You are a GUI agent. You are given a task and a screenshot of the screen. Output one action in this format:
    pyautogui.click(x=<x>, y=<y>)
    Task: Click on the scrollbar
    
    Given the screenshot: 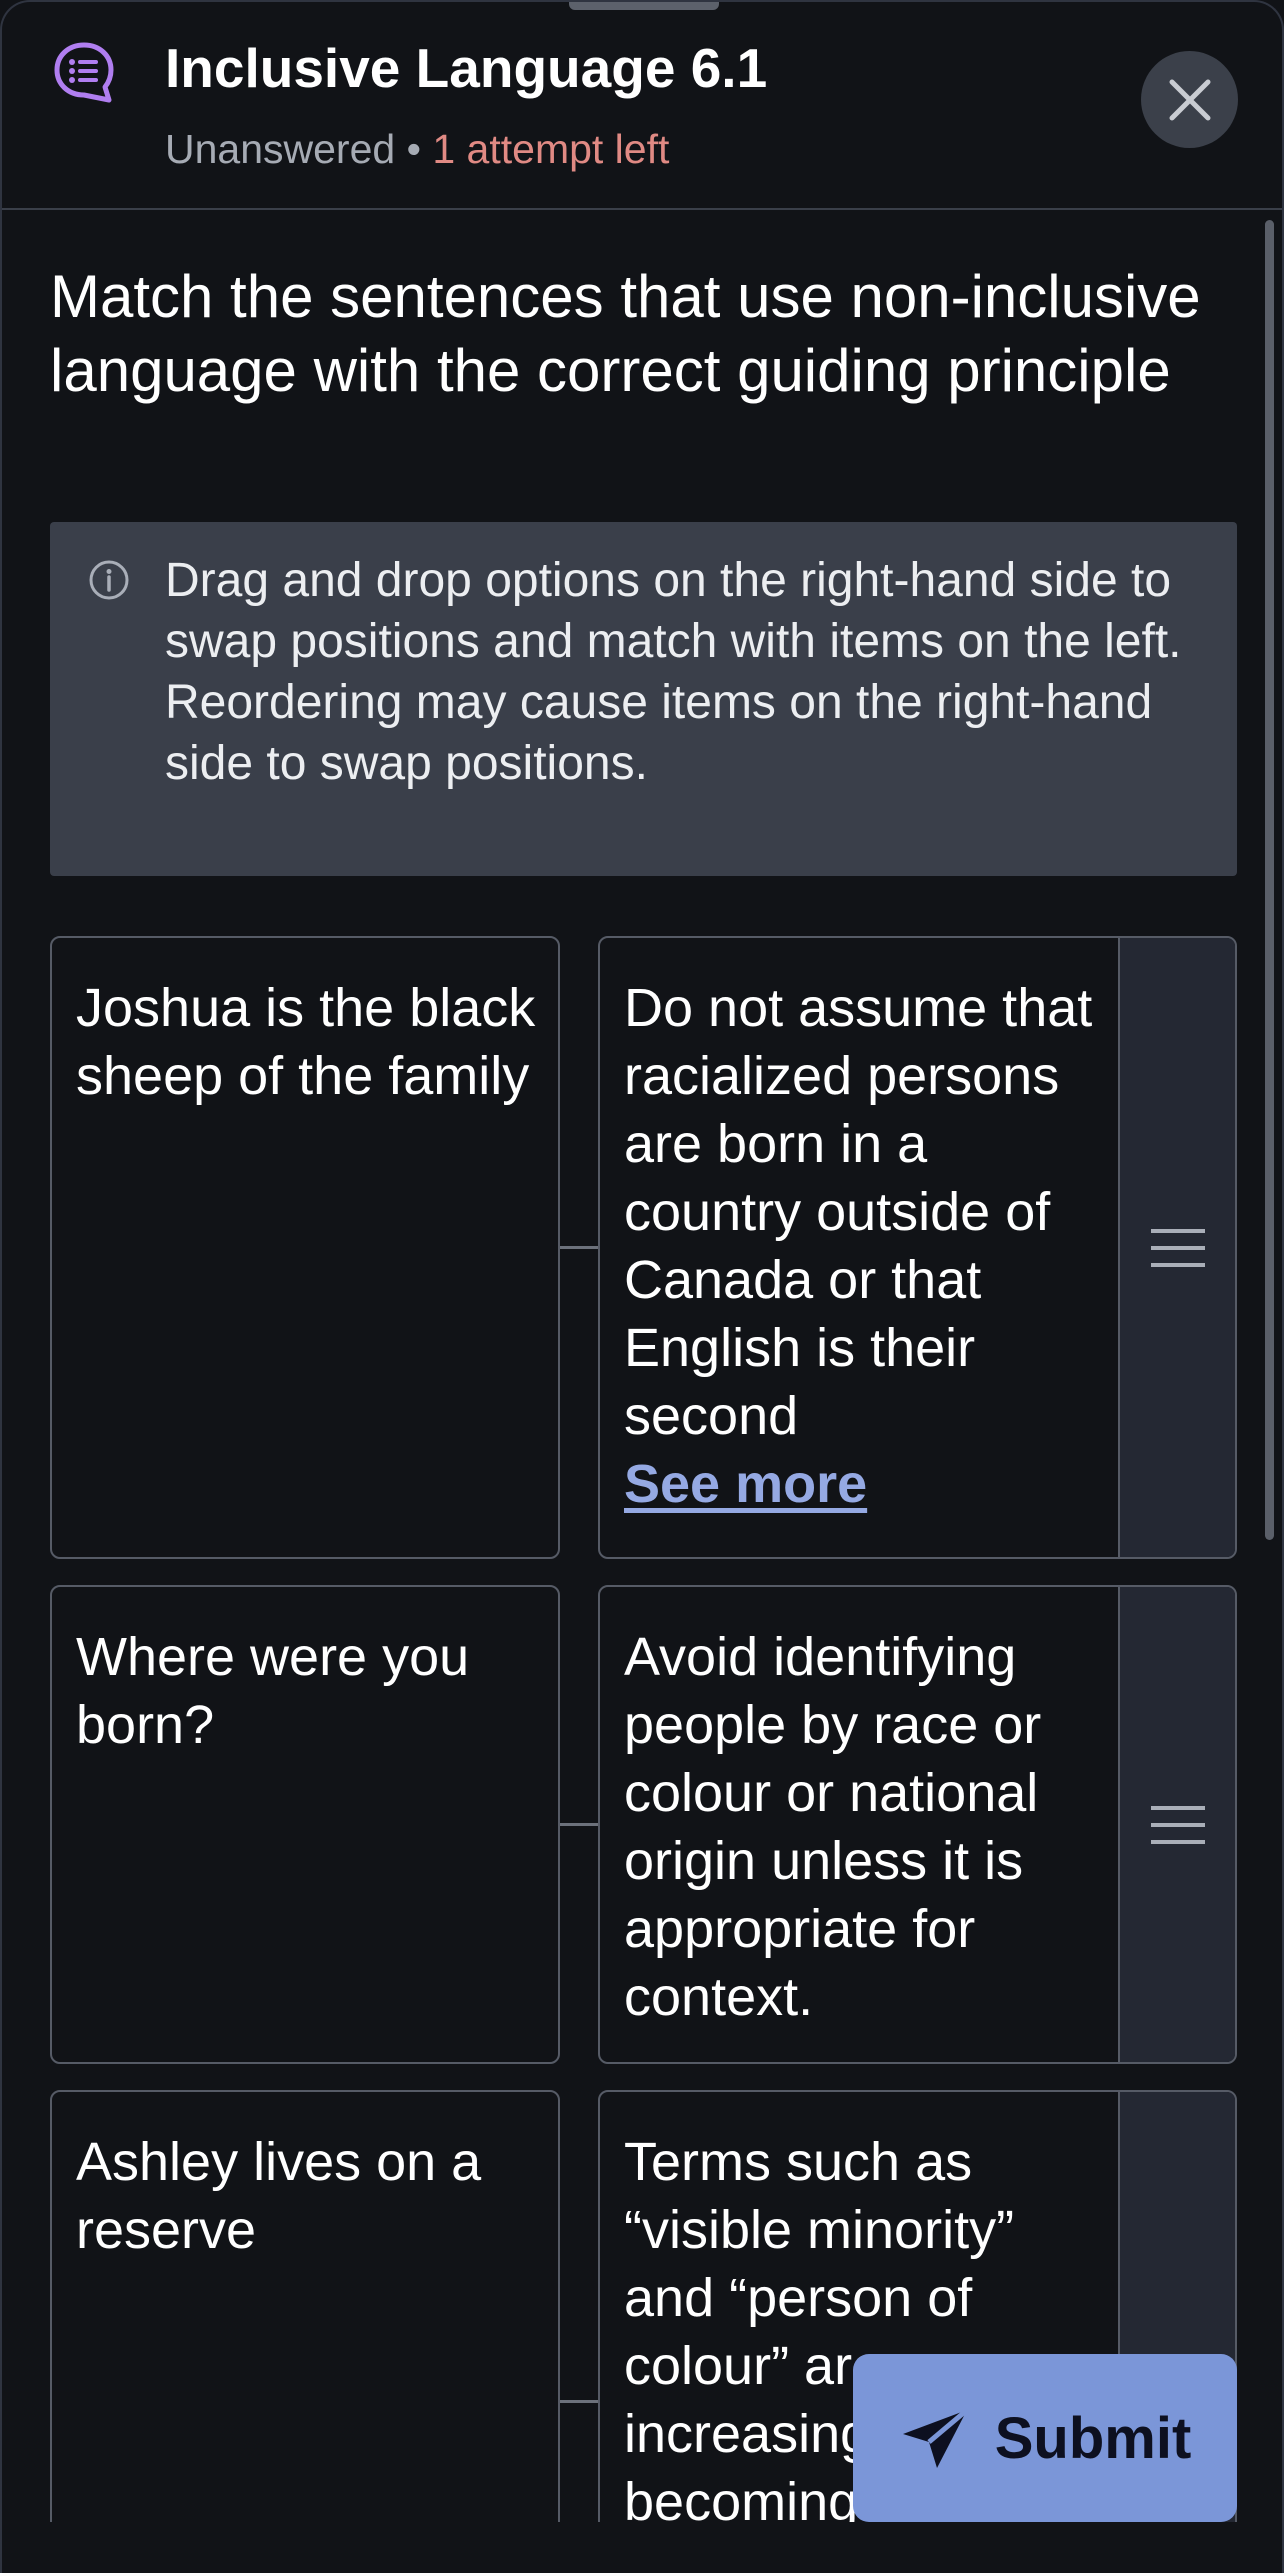 What is the action you would take?
    pyautogui.click(x=1269, y=880)
    